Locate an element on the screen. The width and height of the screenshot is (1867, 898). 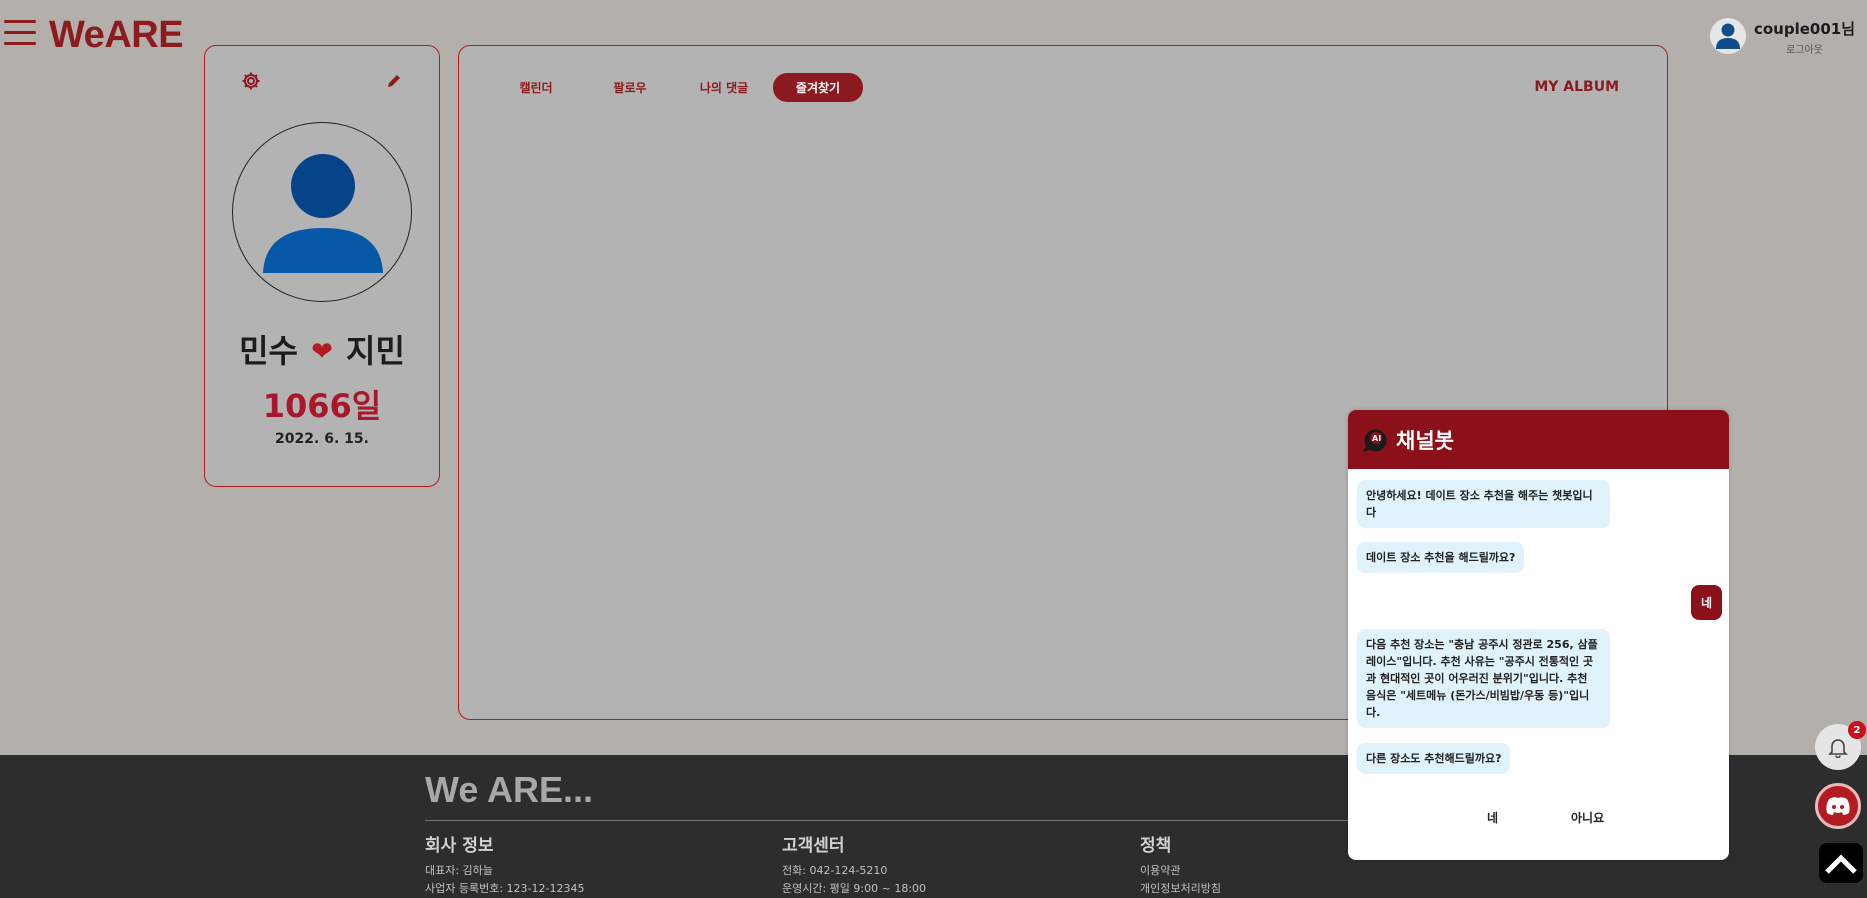
bot-message: 안녕하세요! 데이트 장소 추천을 해주는 챗봇입니다 is located at coordinates (1483, 504).